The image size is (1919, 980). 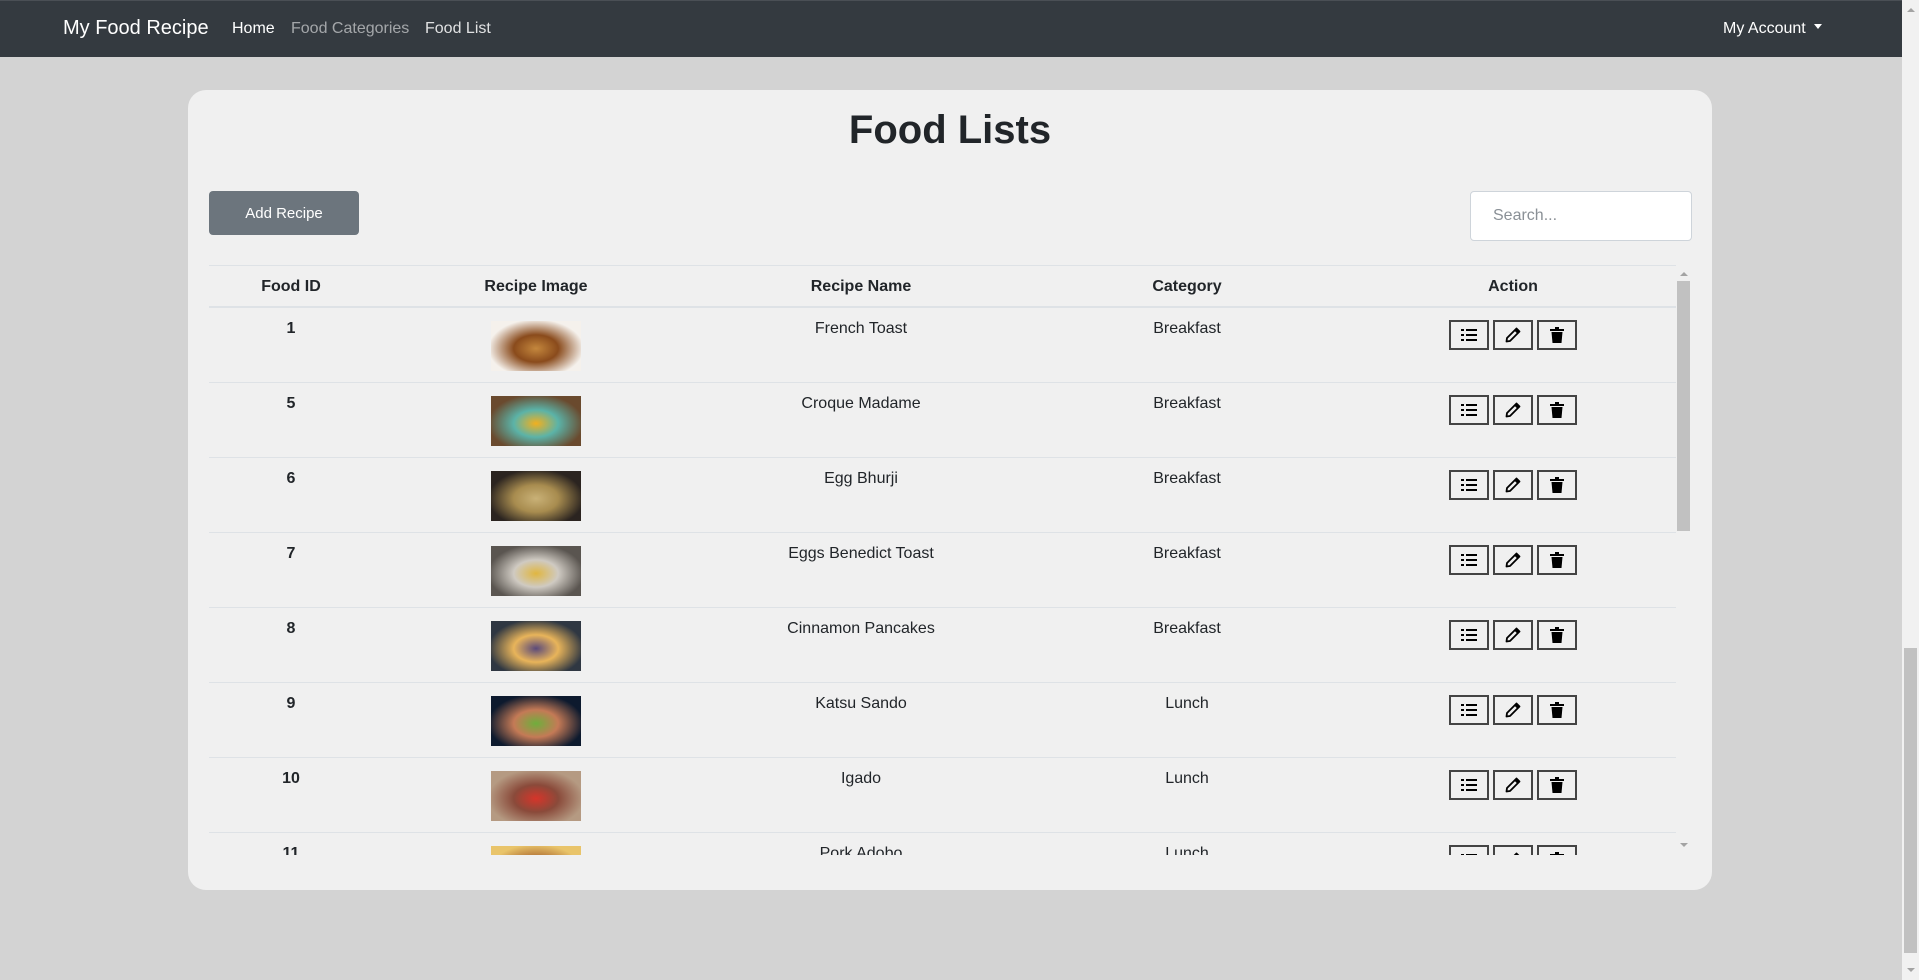 I want to click on katsu-sando-photo, so click(x=536, y=721).